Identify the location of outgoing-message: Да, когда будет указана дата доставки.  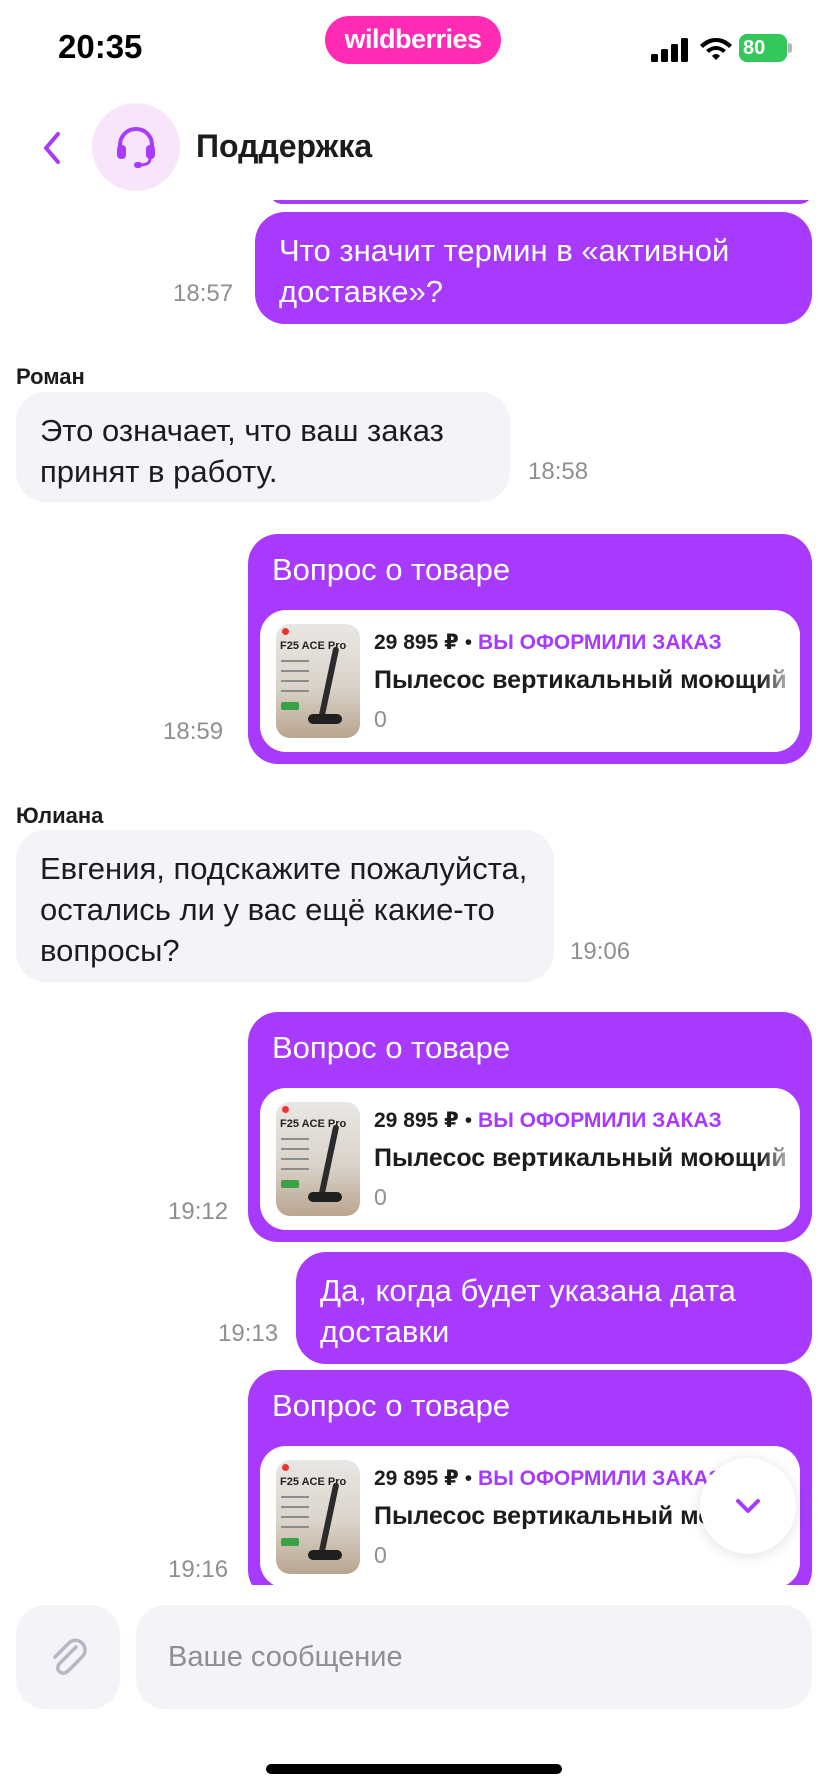
(554, 1308).